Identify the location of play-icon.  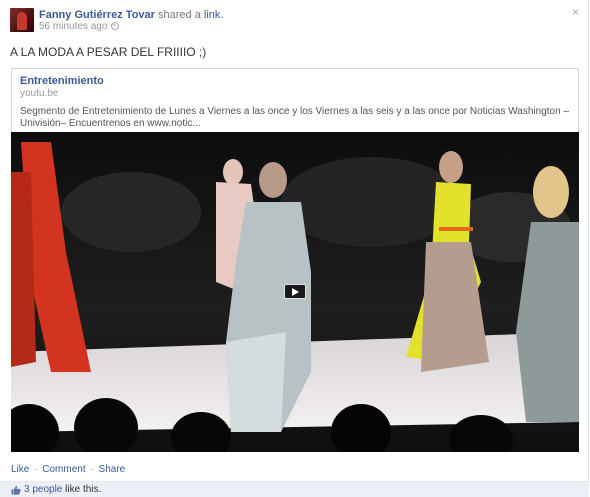
(295, 292).